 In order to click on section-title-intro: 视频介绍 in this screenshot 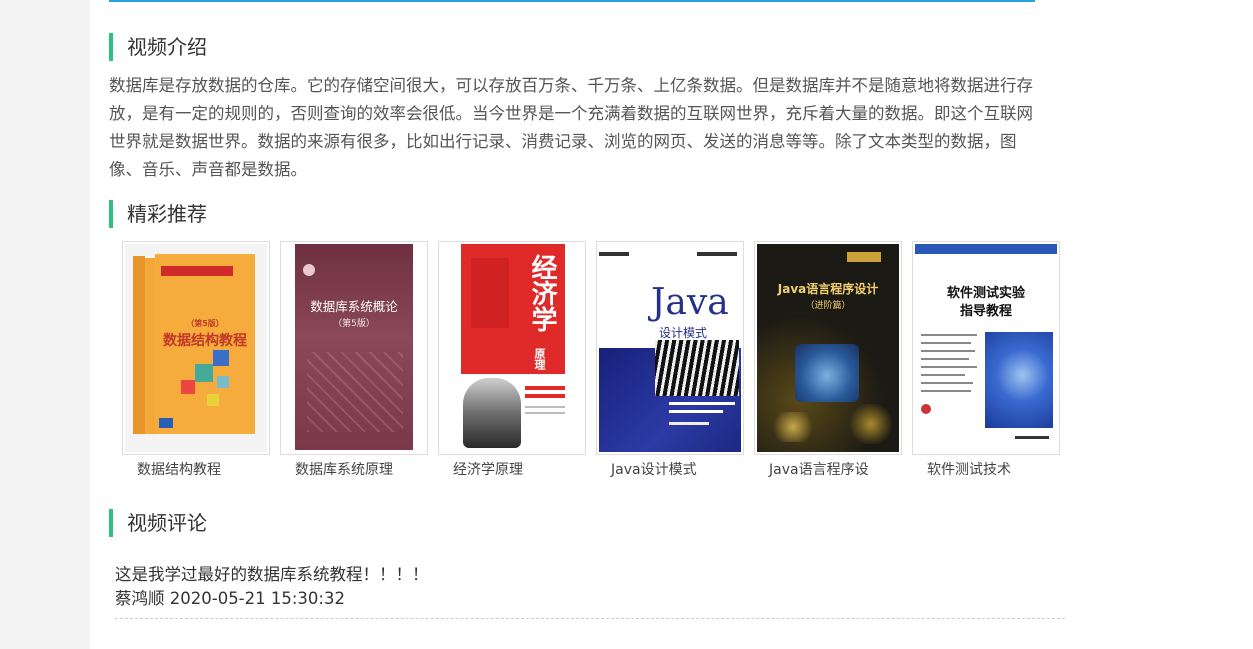, I will do `click(158, 47)`.